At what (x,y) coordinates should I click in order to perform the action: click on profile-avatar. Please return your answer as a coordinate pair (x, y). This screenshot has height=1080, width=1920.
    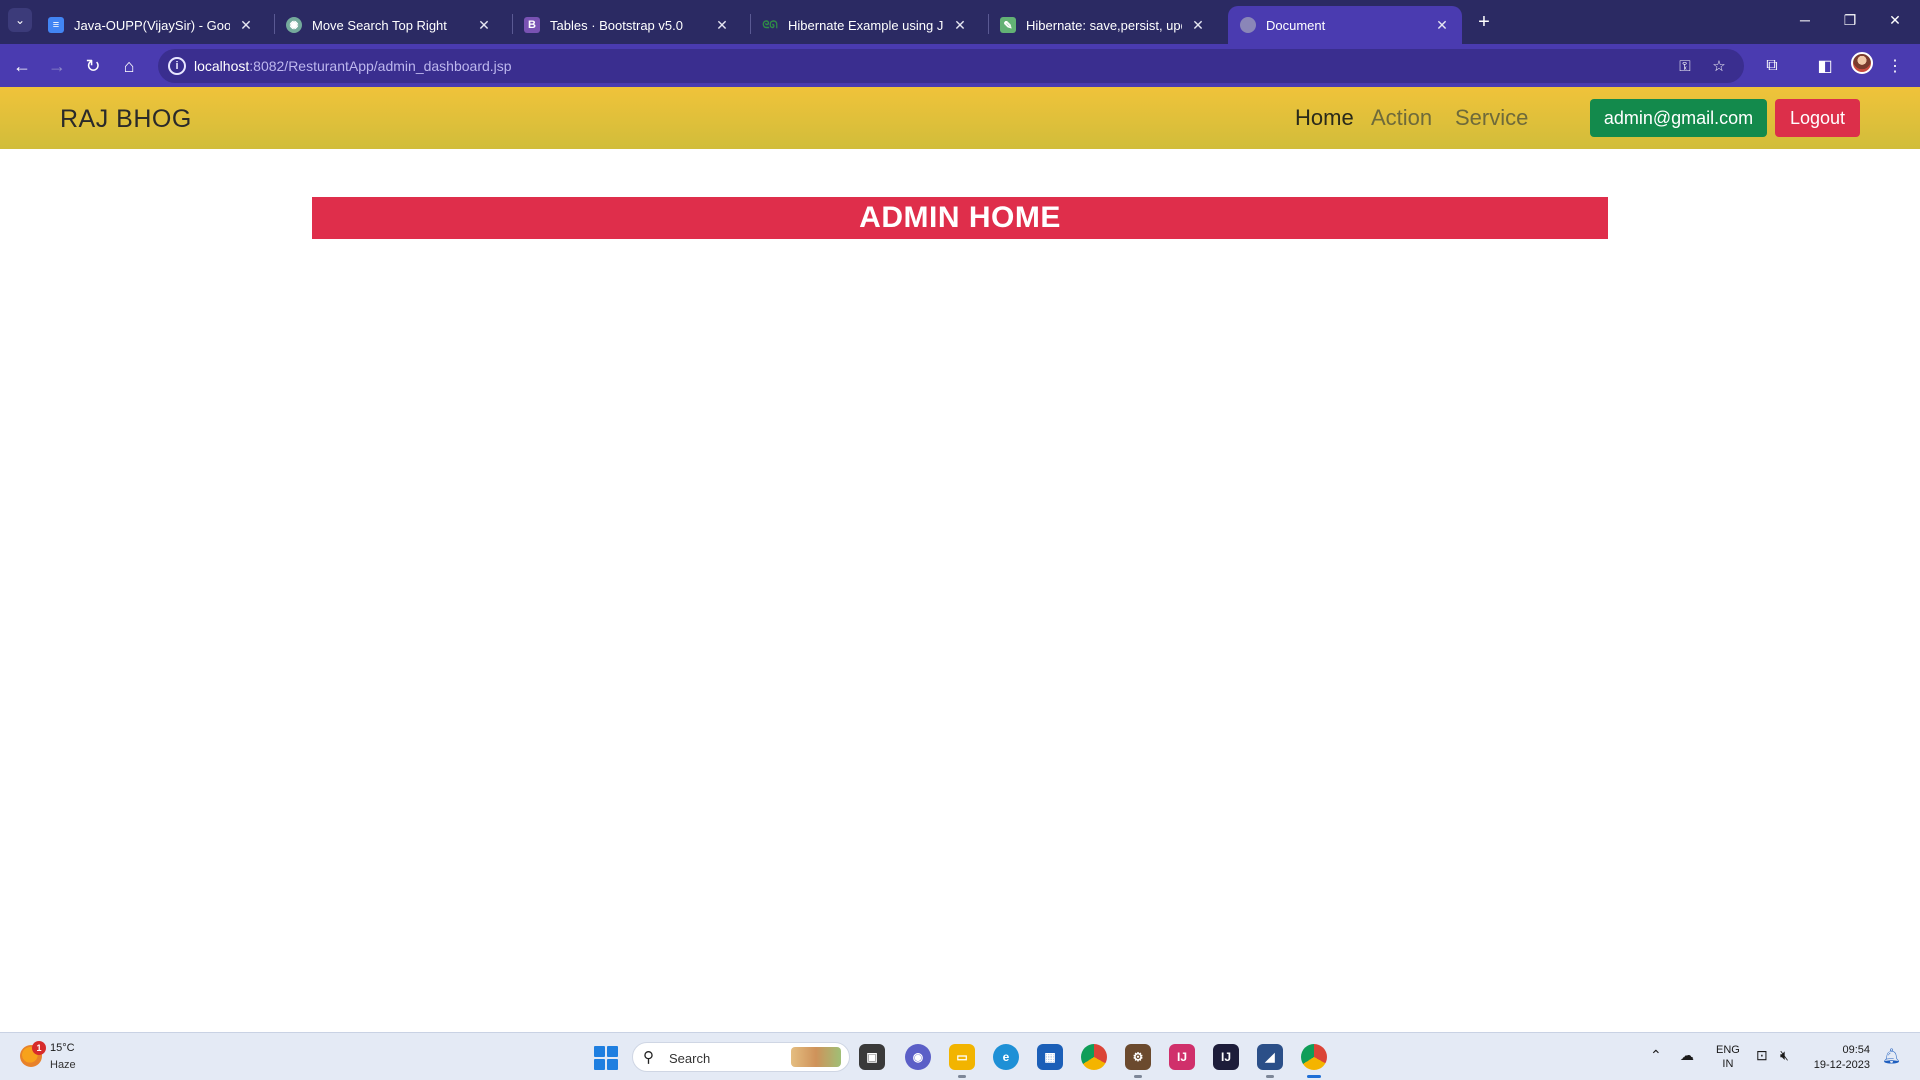
    Looking at the image, I should click on (1862, 63).